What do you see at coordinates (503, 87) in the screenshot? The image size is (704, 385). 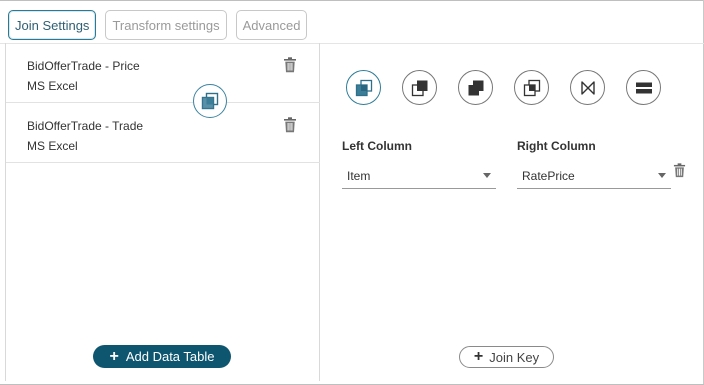 I see `join-type-selector` at bounding box center [503, 87].